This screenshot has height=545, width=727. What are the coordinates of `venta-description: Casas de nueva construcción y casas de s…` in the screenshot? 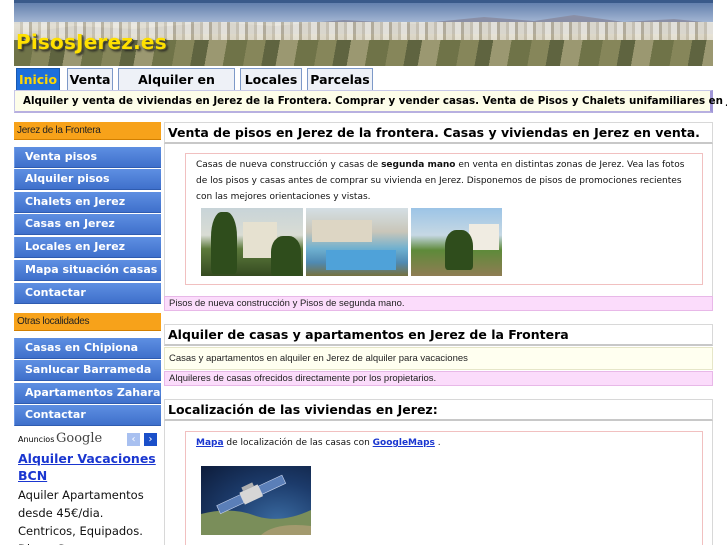 It's located at (446, 181).